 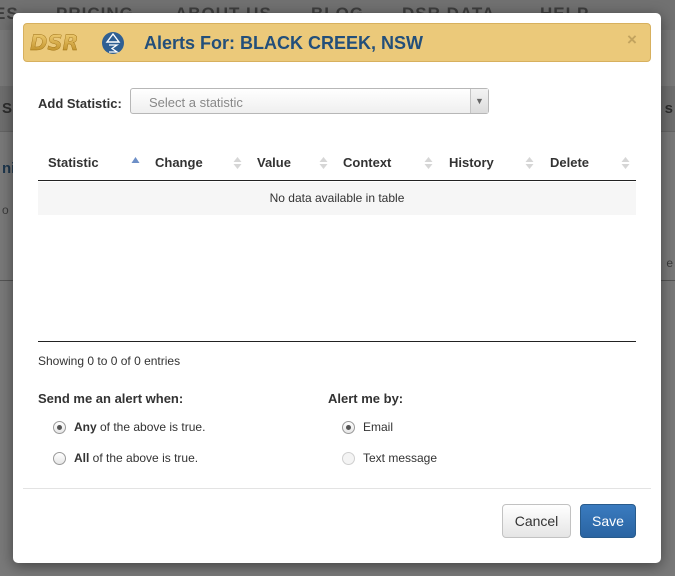 What do you see at coordinates (479, 101) in the screenshot?
I see `chevron-down-icon: ▼` at bounding box center [479, 101].